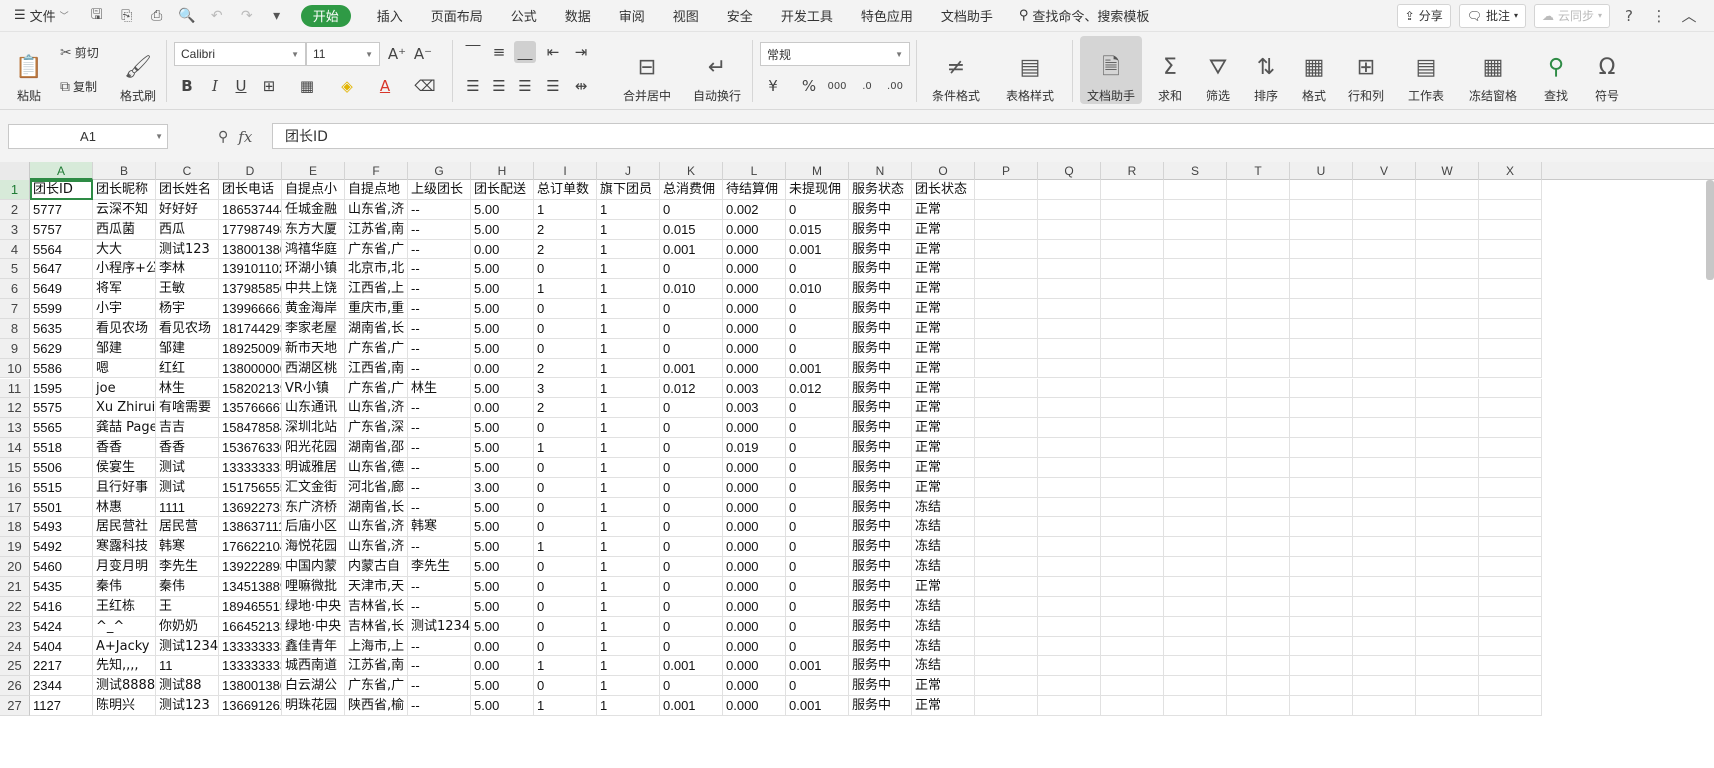 This screenshot has height=768, width=1714. Describe the element at coordinates (1258, 269) in the screenshot. I see `cell-T5` at that location.